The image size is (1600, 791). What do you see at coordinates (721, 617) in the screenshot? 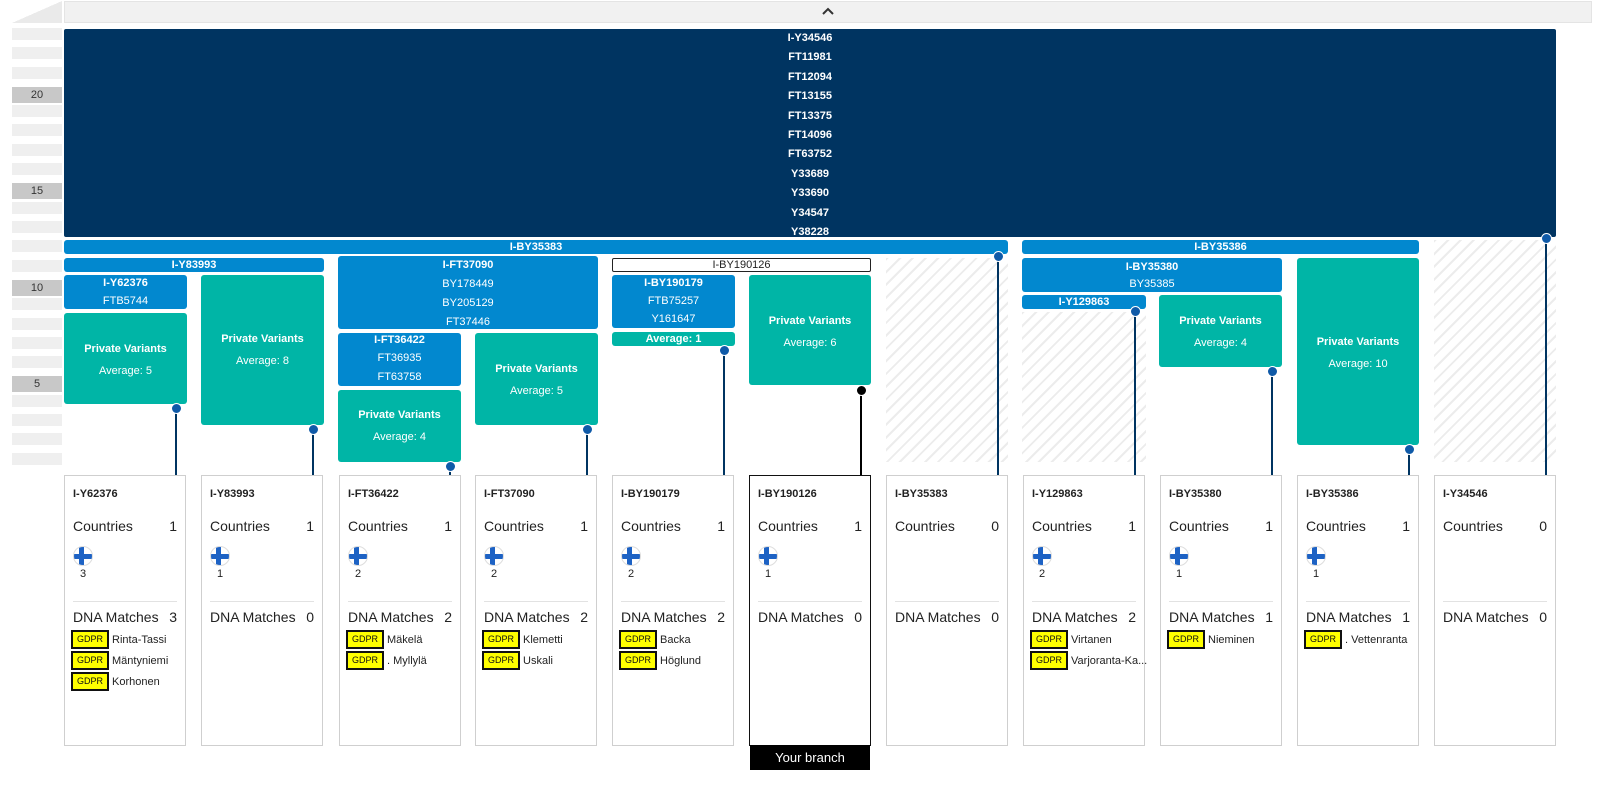
I see `dna-matches-count: 2` at bounding box center [721, 617].